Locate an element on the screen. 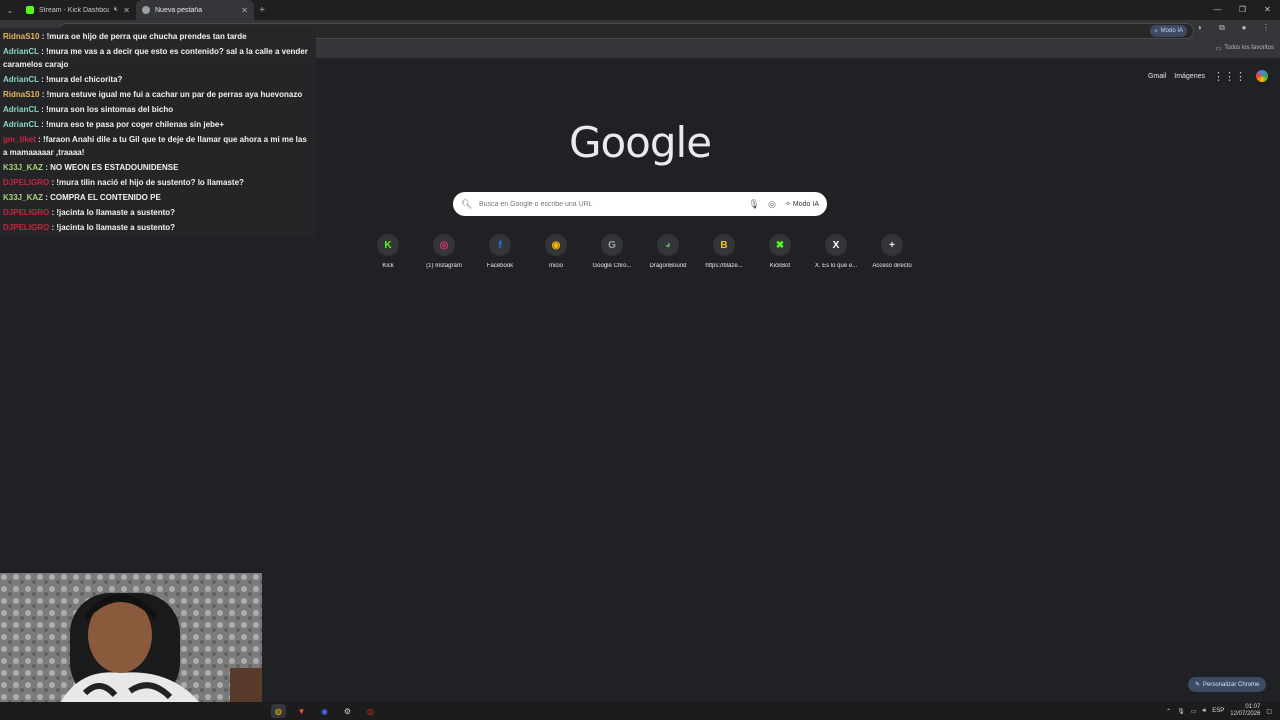  modo-ia-button: ✧ Modo IA is located at coordinates (800, 204).